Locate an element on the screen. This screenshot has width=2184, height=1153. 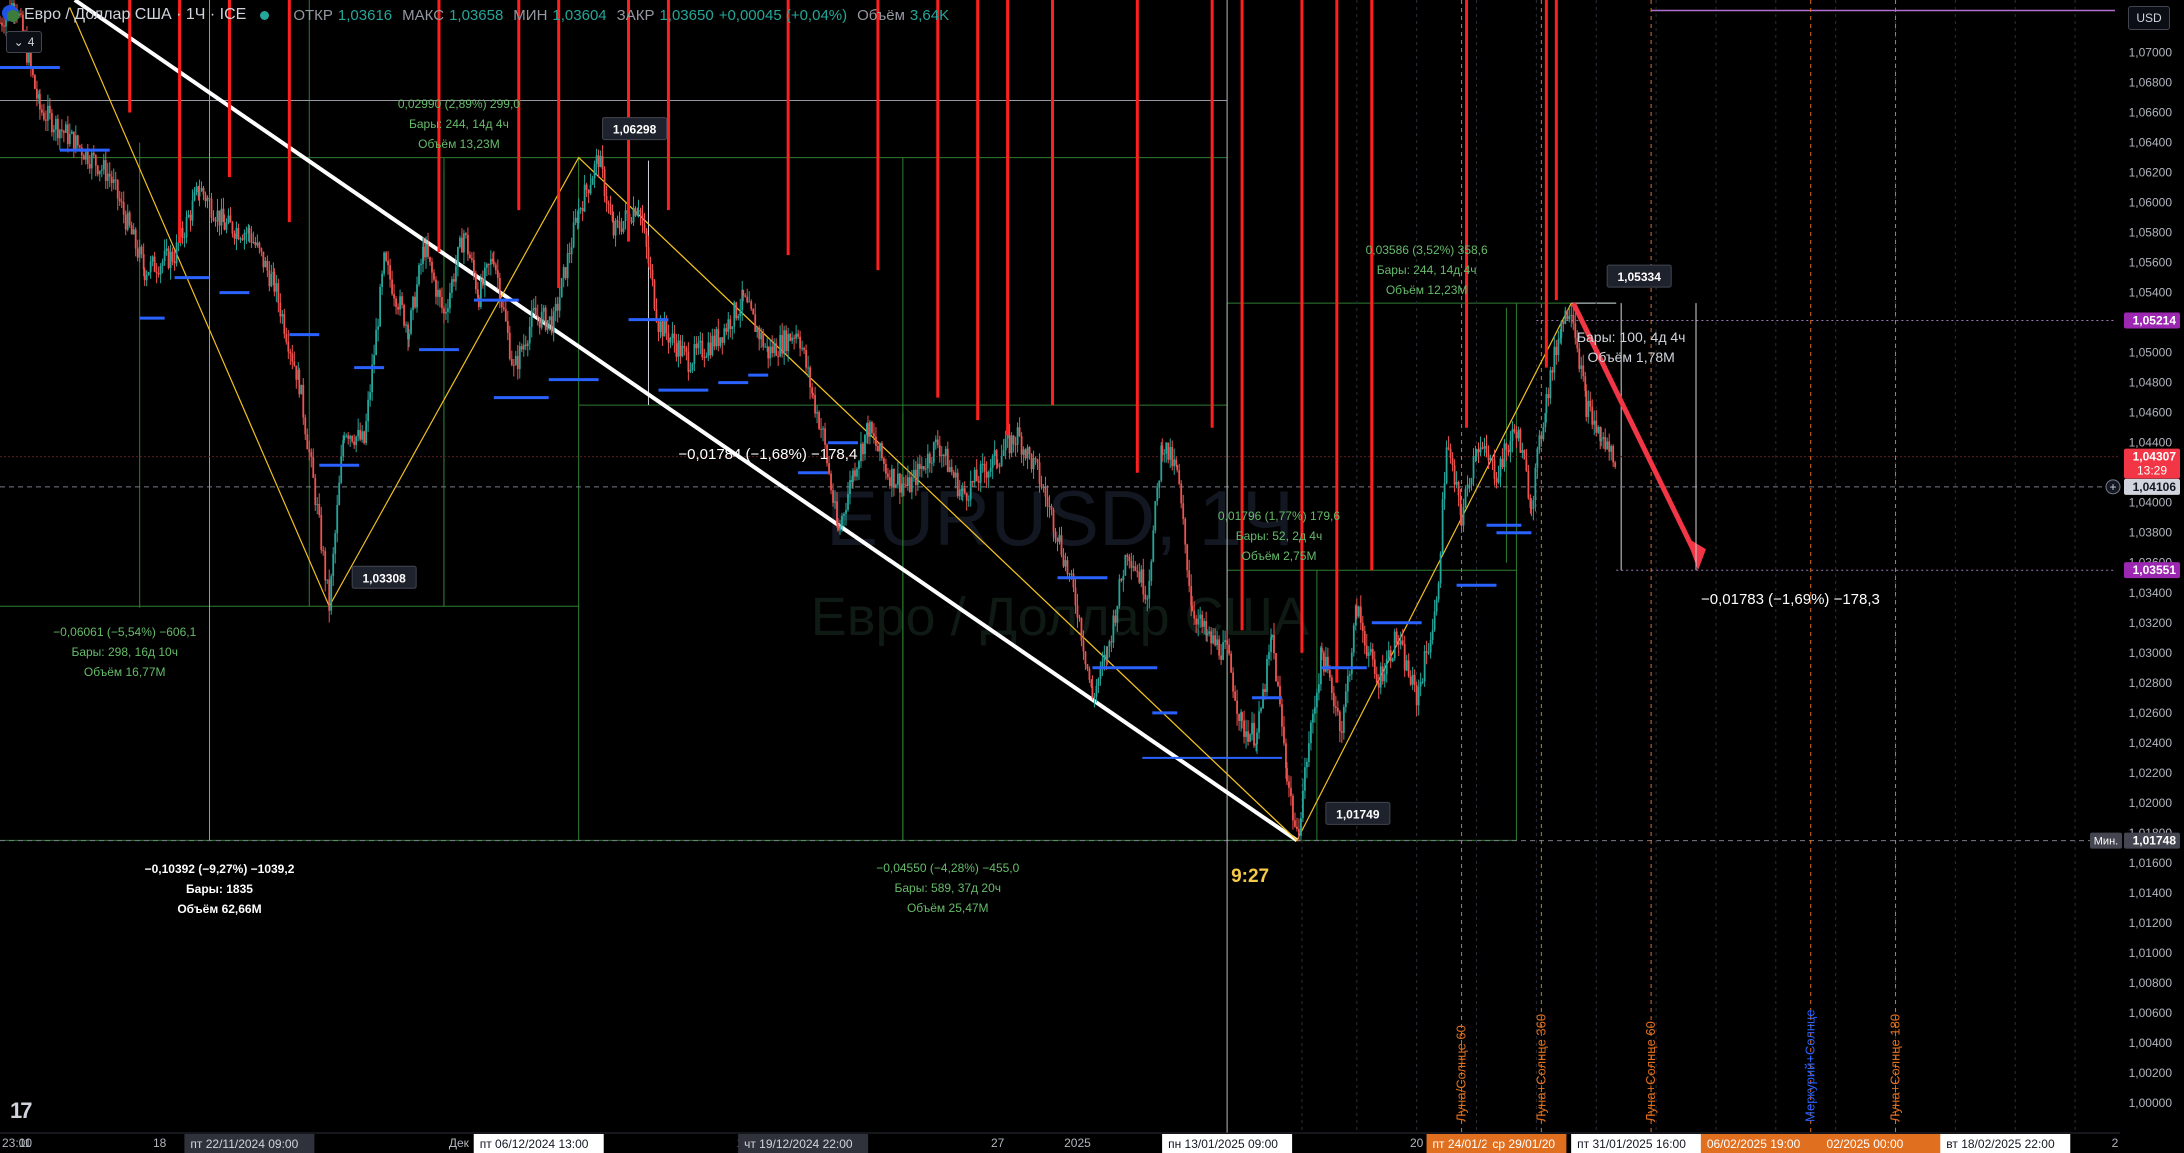
watermark-name: Евро / Доллар США is located at coordinates (1060, 617).